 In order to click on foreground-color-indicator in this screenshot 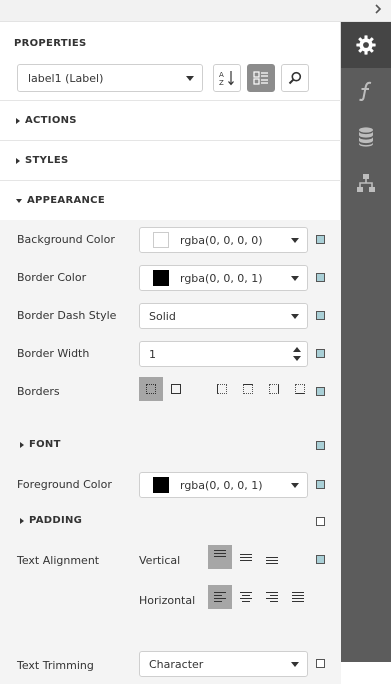, I will do `click(320, 484)`.